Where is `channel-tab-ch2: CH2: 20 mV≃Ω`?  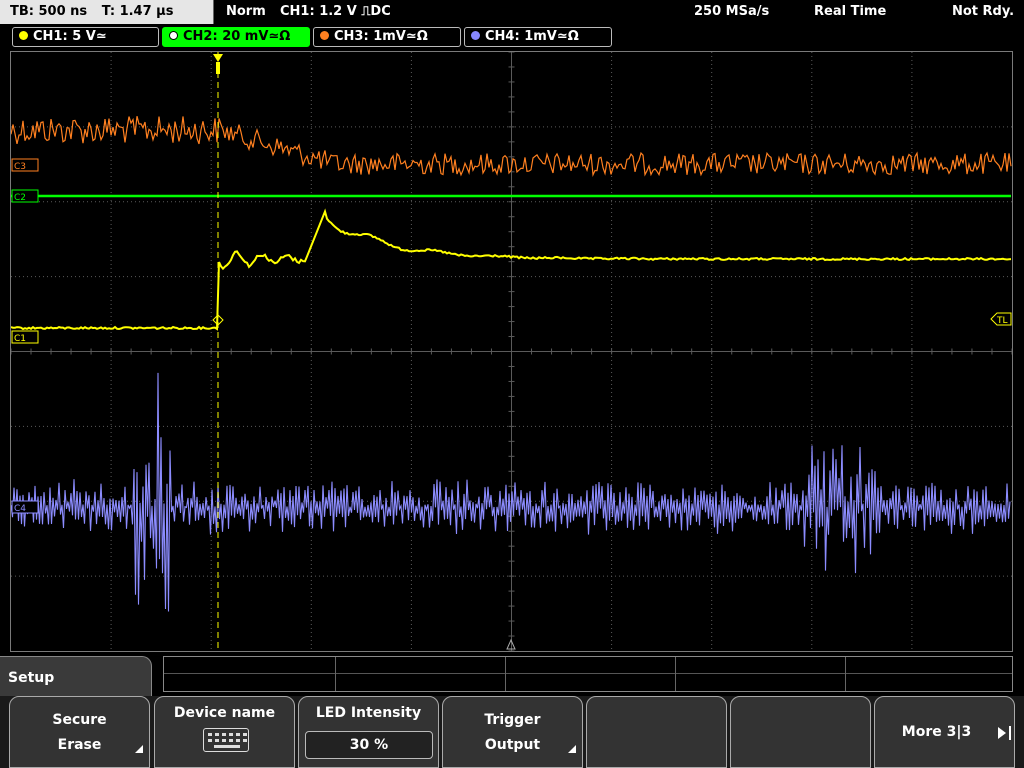
channel-tab-ch2: CH2: 20 mV≃Ω is located at coordinates (236, 37).